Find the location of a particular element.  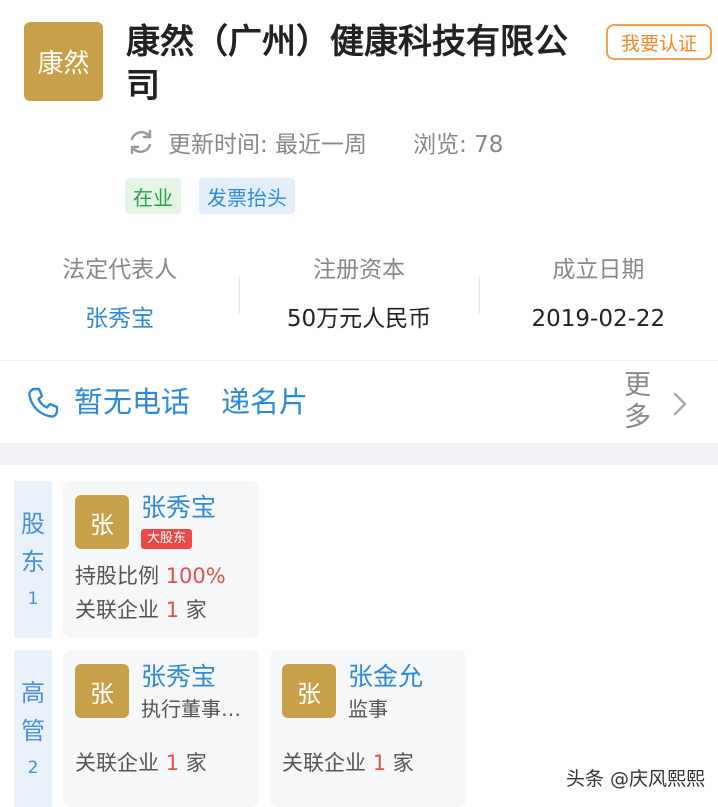

chevron-right-icon is located at coordinates (680, 404).